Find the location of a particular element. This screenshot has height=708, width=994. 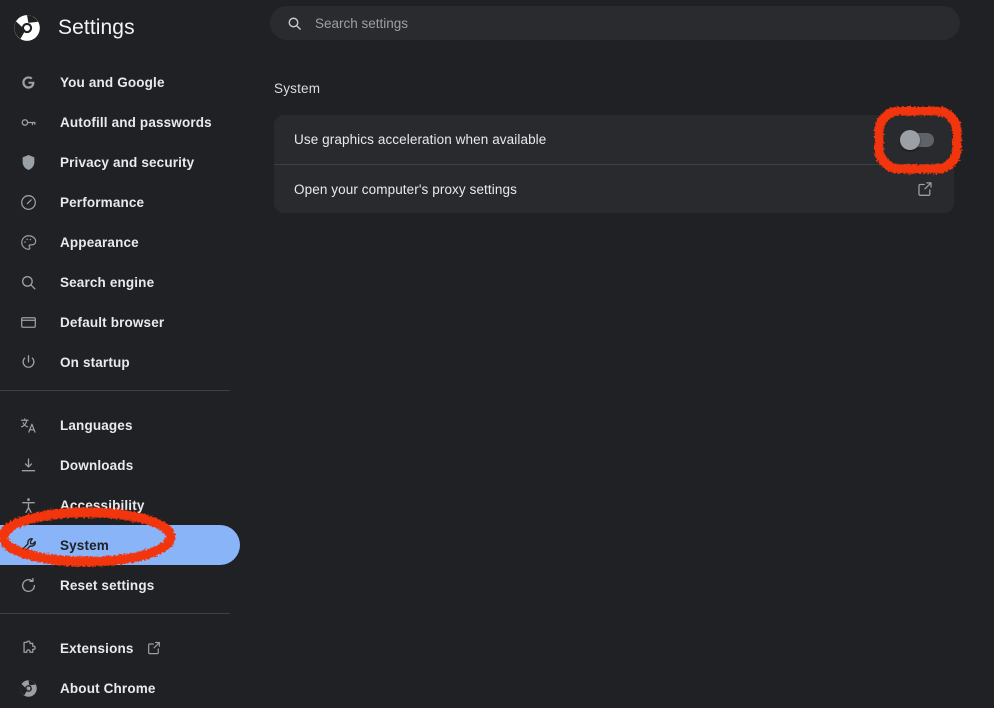

sidebar-item-you-and-google: You and Google is located at coordinates (120, 82).